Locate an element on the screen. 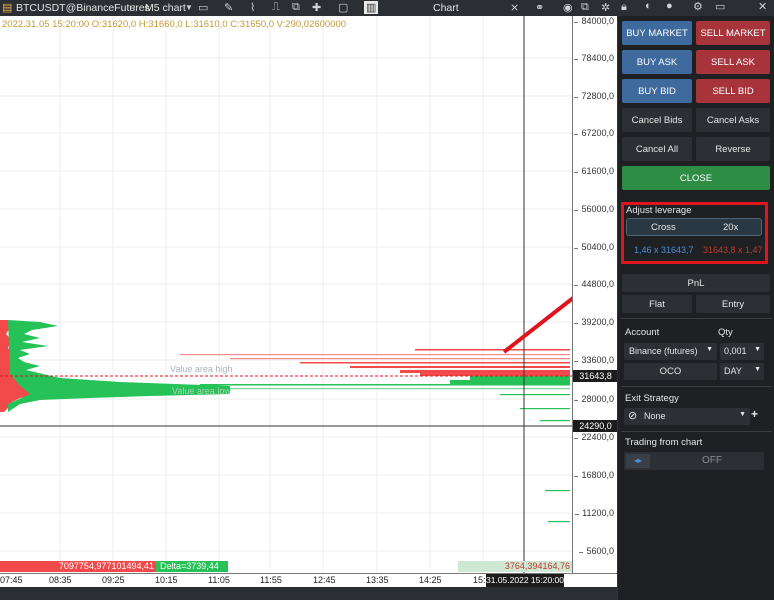  last-price-tag: 31643,8 is located at coordinates (595, 376).